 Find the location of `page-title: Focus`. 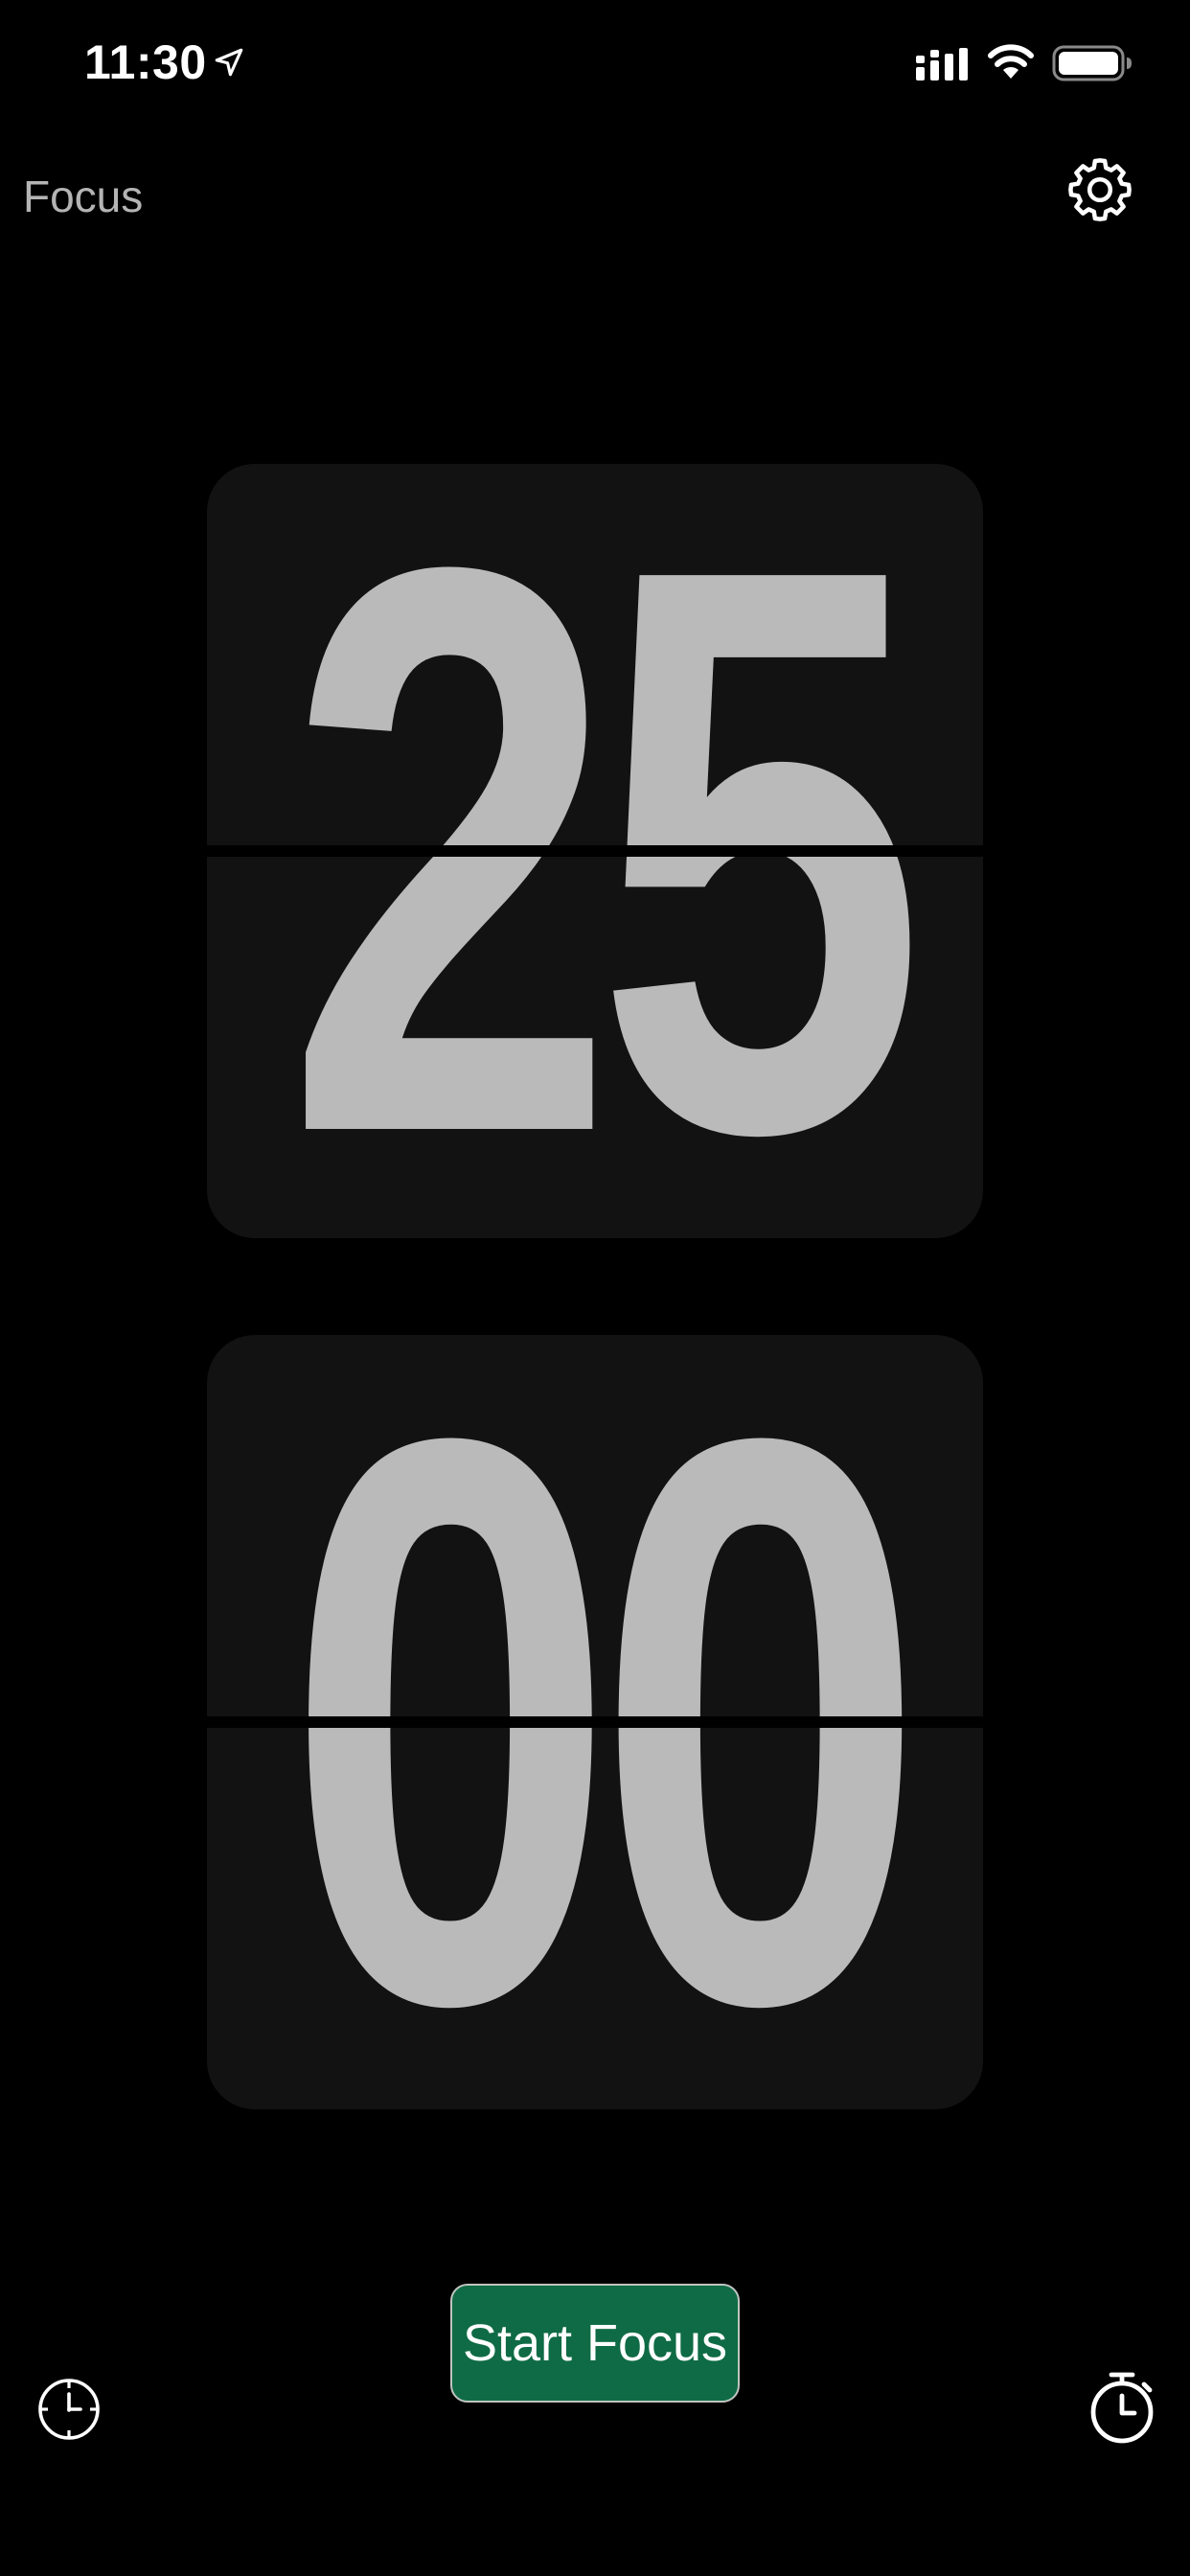

page-title: Focus is located at coordinates (84, 196).